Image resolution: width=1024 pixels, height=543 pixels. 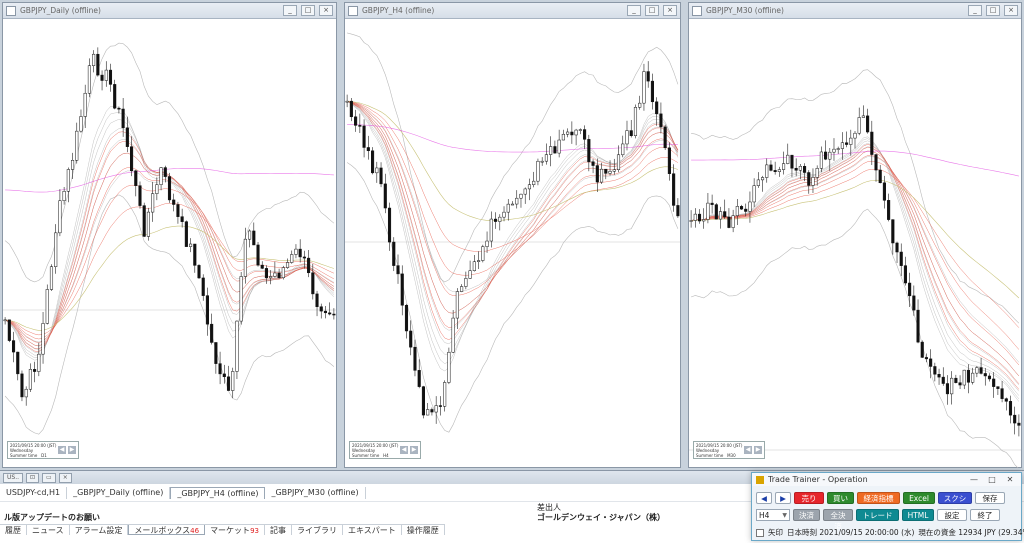 I want to click on save-button: 保存, so click(x=990, y=498).